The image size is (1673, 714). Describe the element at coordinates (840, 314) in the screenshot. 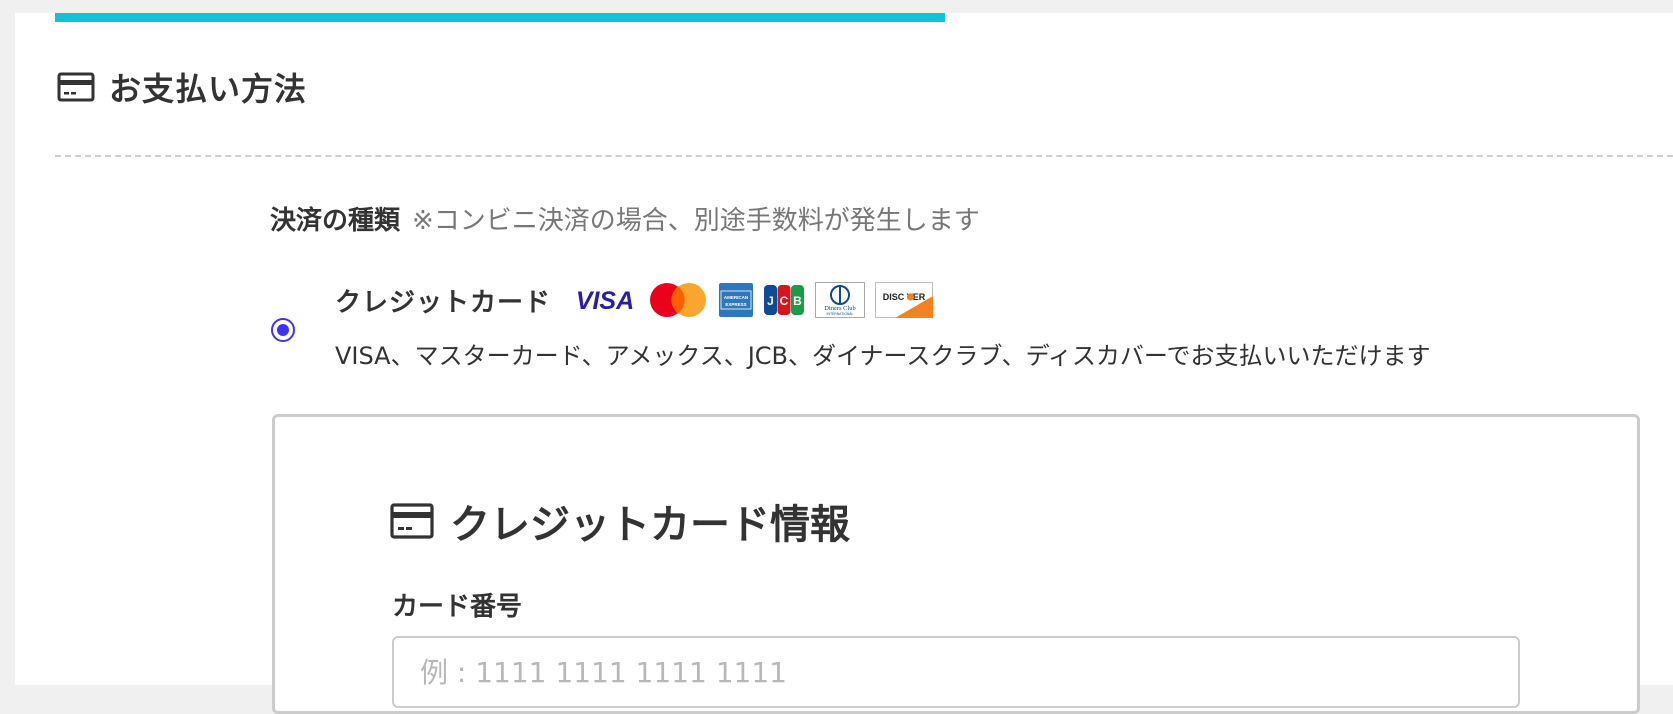

I see `svg-text: INTERNATIONAL` at that location.